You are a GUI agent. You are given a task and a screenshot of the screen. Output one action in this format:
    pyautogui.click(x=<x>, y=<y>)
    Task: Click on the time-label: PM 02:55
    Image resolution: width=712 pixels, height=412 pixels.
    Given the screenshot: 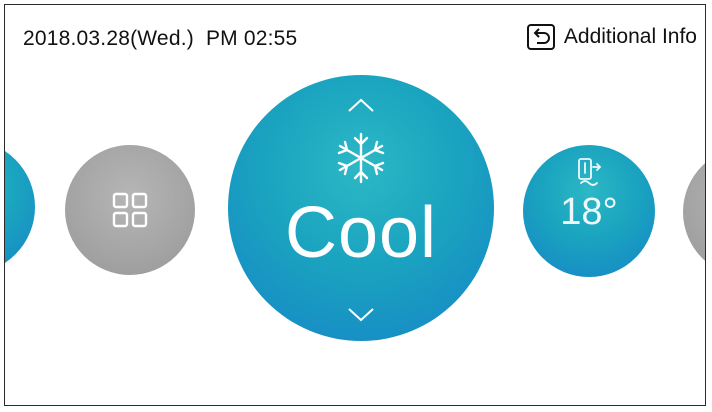 What is the action you would take?
    pyautogui.click(x=251, y=38)
    